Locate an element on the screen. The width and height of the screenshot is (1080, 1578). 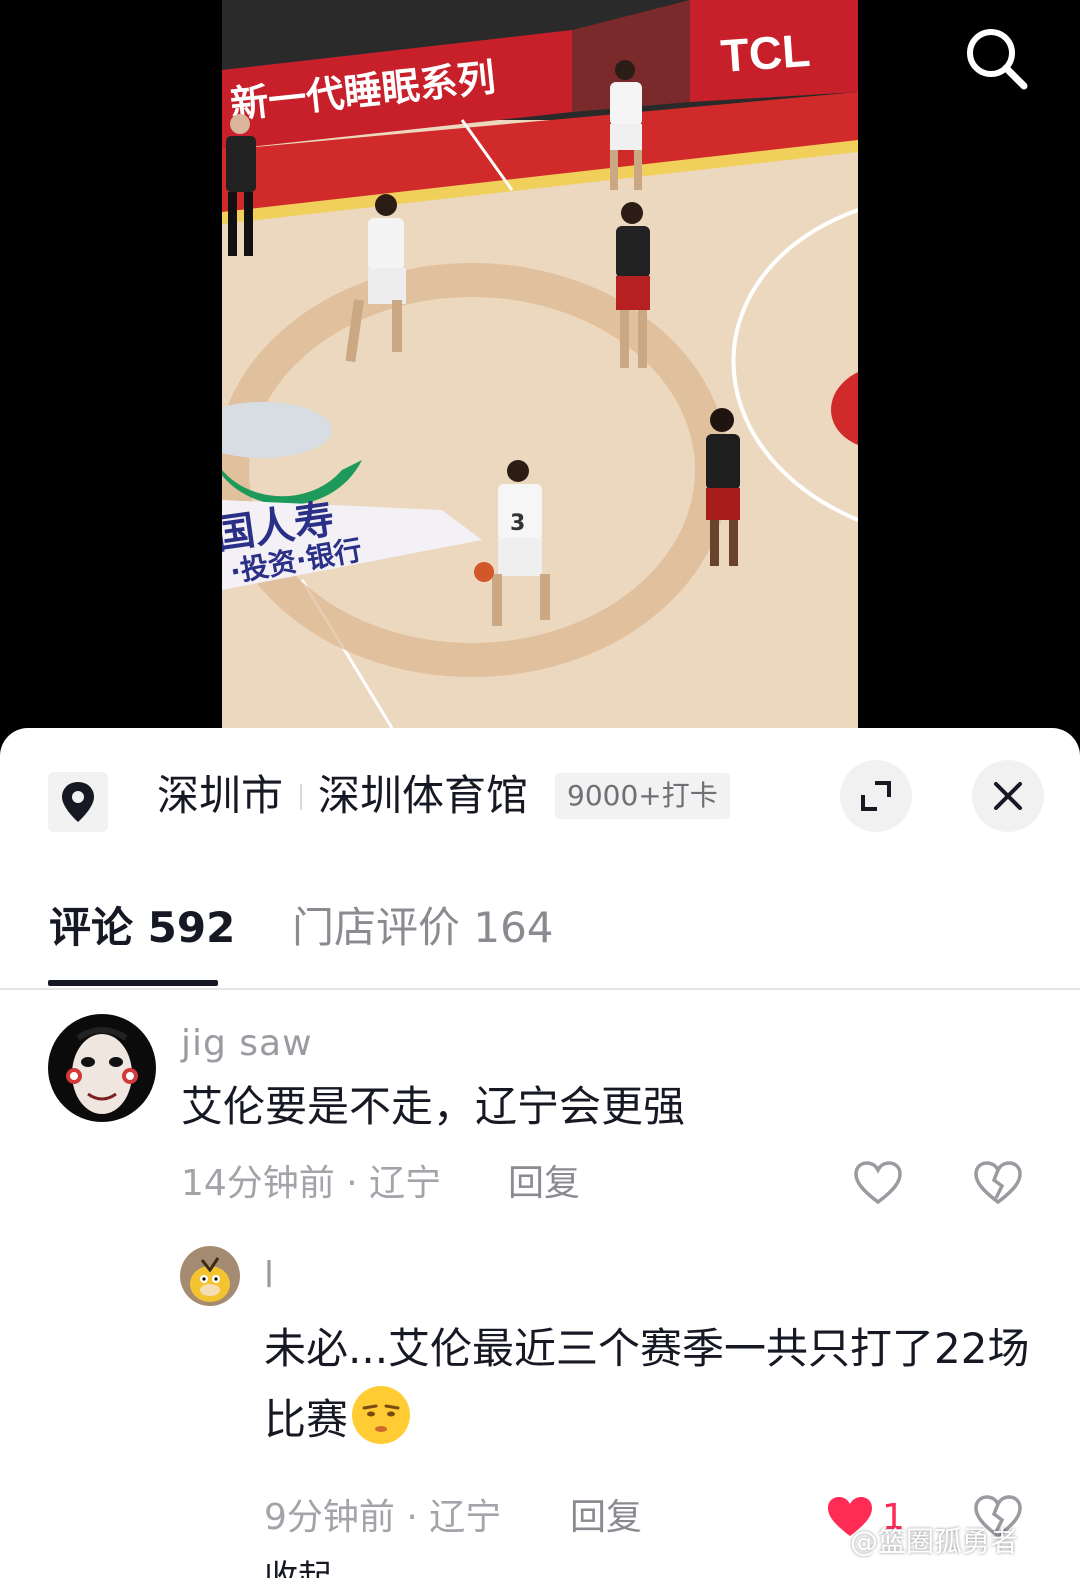
location-venue: 深圳体育馆 is located at coordinates (423, 795).